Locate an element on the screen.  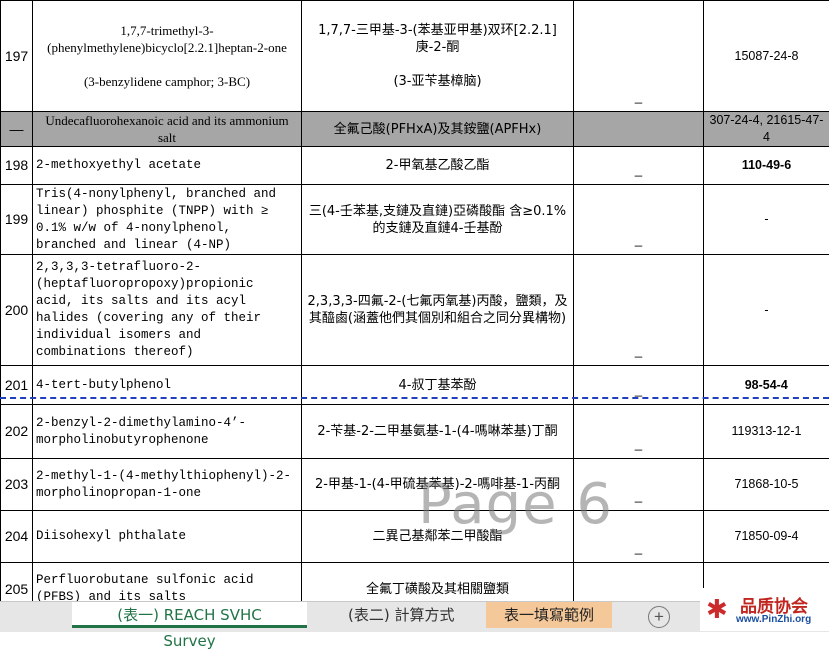
substance-chinese-cell: 全氟己酸(PFHxA)及其銨鹽(APFHx) is located at coordinates (438, 129).